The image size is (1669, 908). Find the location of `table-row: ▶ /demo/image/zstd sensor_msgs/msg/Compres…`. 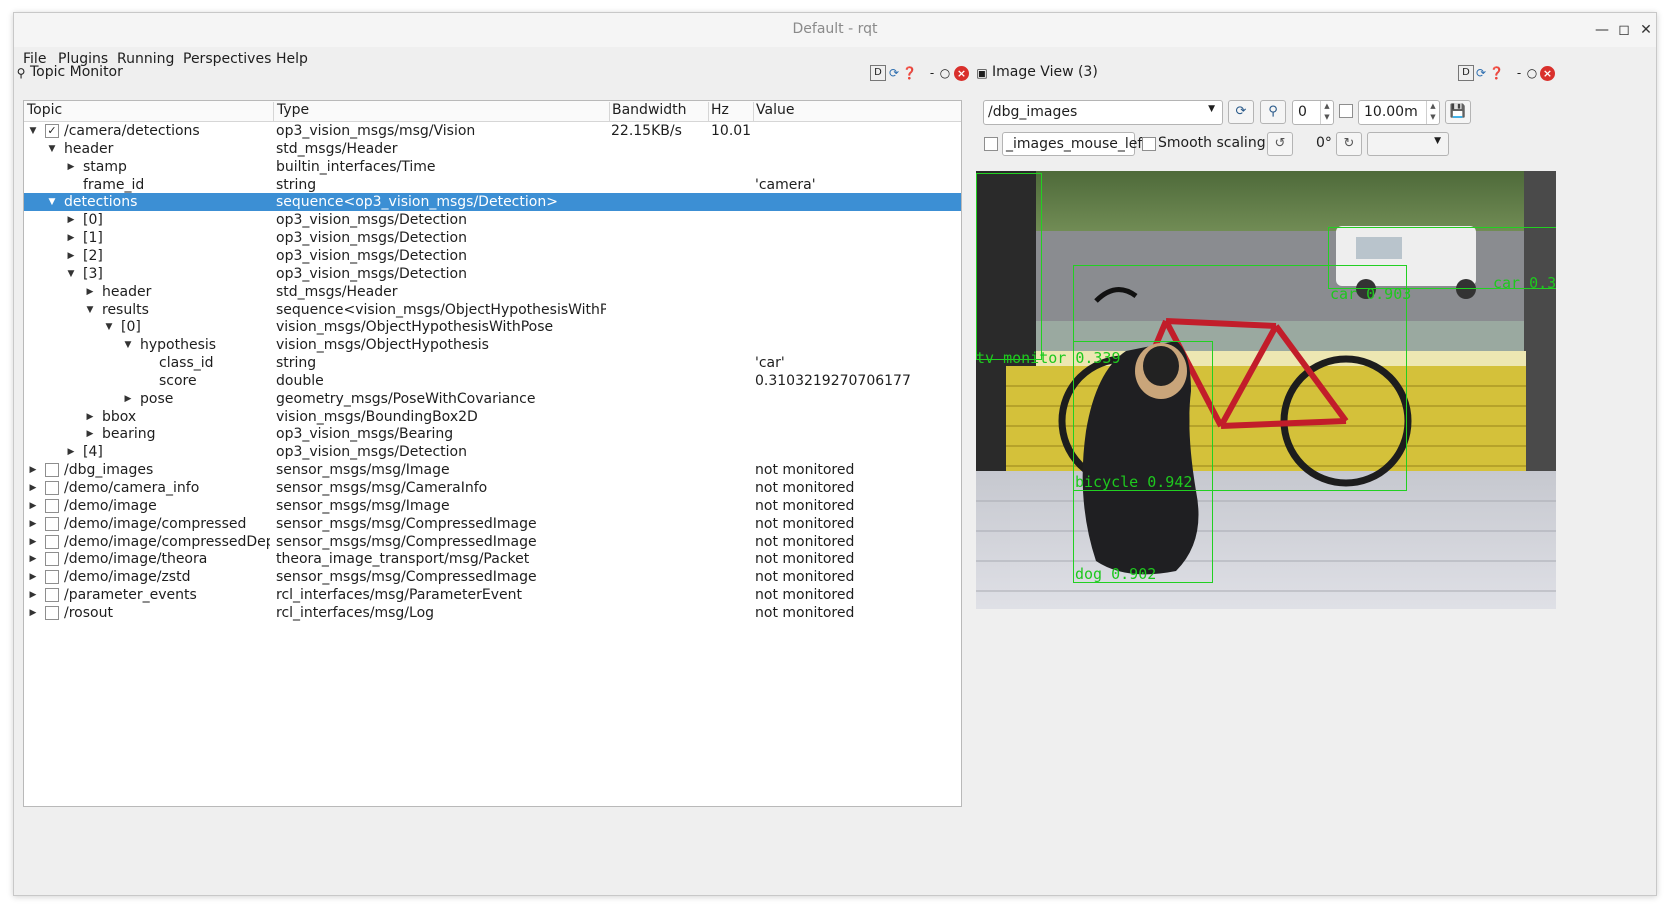

table-row: ▶ /demo/image/zstd sensor_msgs/msg/Compres… is located at coordinates (492, 577).